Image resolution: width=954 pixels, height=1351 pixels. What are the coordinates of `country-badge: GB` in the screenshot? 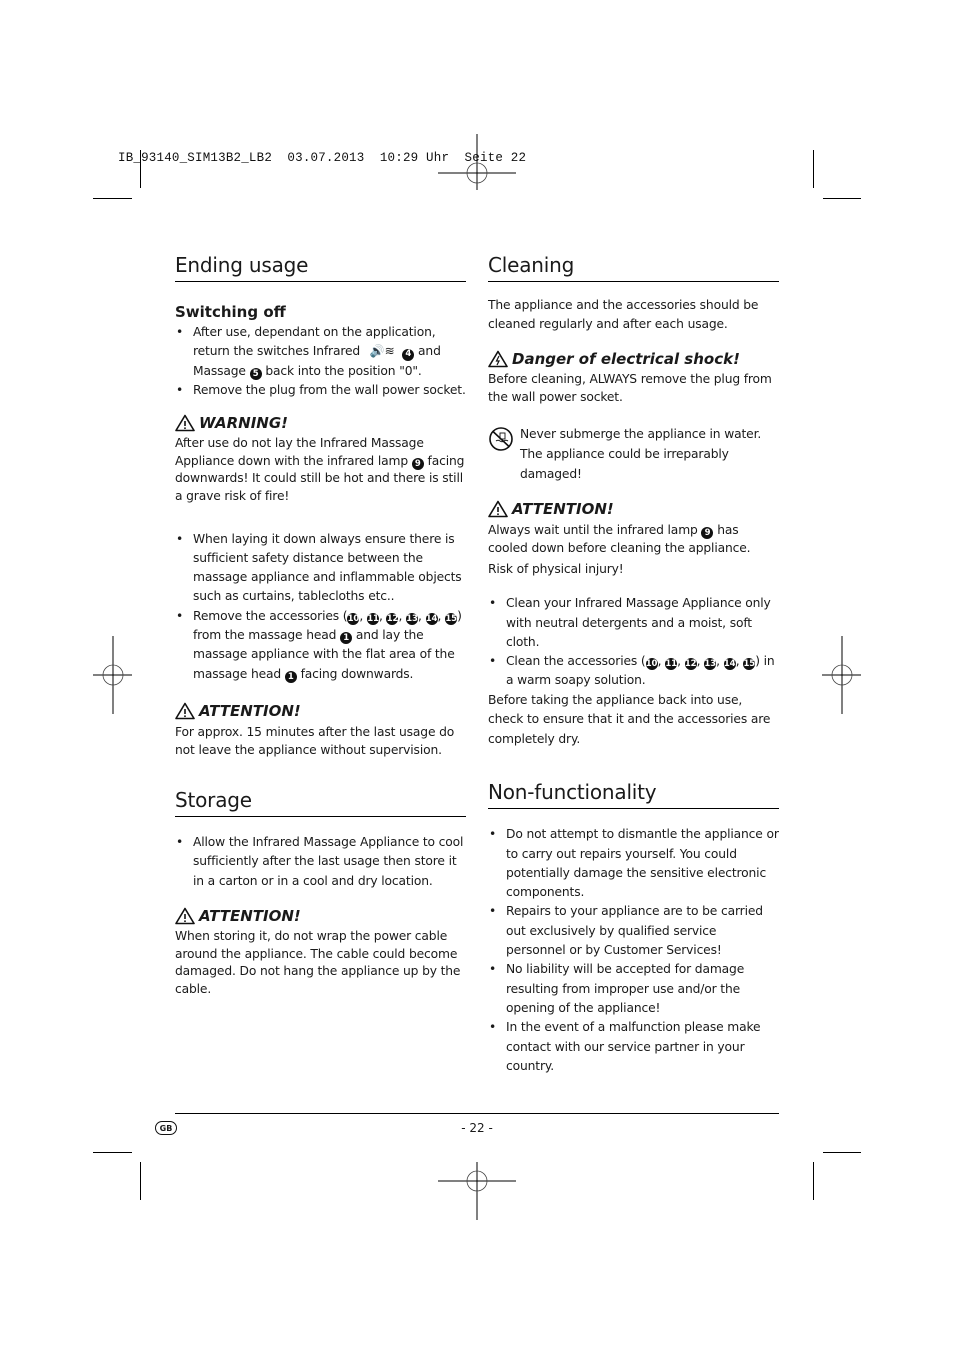 It's located at (166, 1128).